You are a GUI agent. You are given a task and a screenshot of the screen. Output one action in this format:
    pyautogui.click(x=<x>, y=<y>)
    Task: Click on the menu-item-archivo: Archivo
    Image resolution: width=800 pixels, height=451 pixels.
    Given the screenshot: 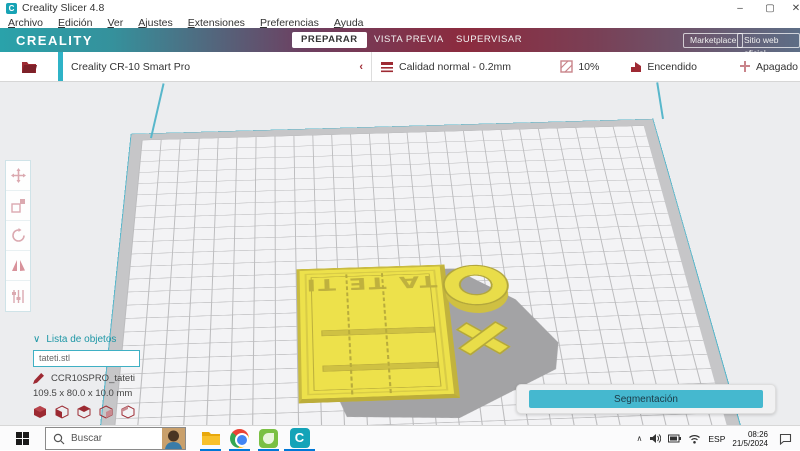 What is the action you would take?
    pyautogui.click(x=25, y=23)
    